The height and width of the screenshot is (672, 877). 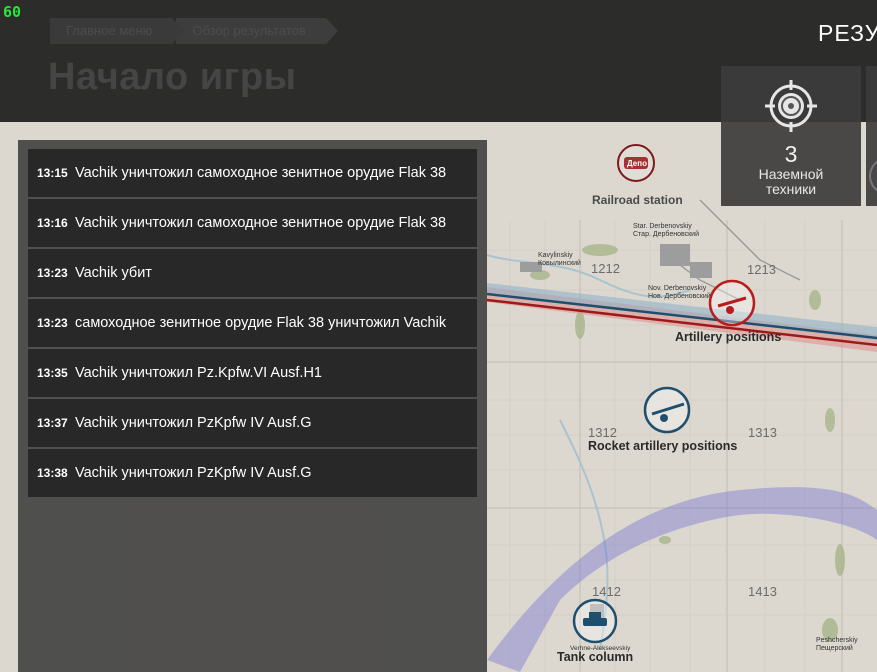 What do you see at coordinates (667, 410) in the screenshot?
I see `rocket-artillery-positions-marker` at bounding box center [667, 410].